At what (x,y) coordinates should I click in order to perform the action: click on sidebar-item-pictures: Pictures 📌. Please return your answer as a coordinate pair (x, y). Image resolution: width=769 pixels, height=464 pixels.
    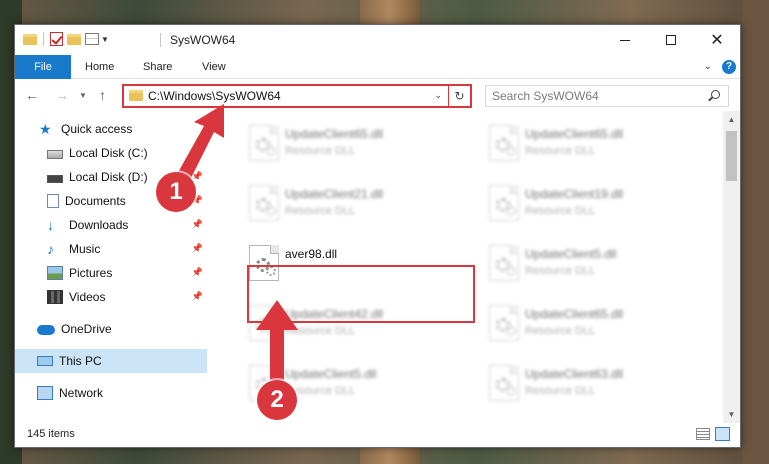
    Looking at the image, I should click on (111, 273).